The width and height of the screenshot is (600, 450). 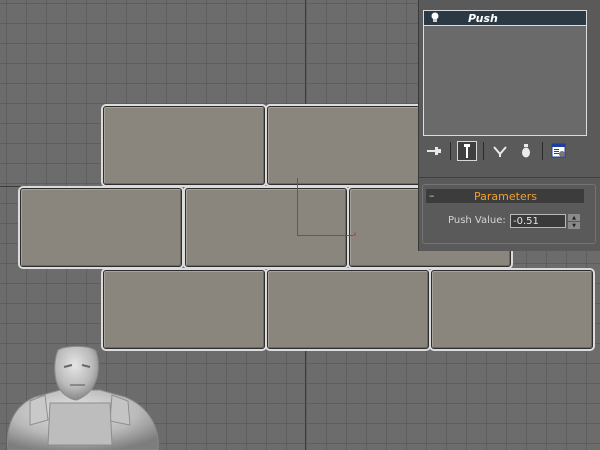 What do you see at coordinates (574, 217) in the screenshot?
I see `spinner-up-icon: ▲` at bounding box center [574, 217].